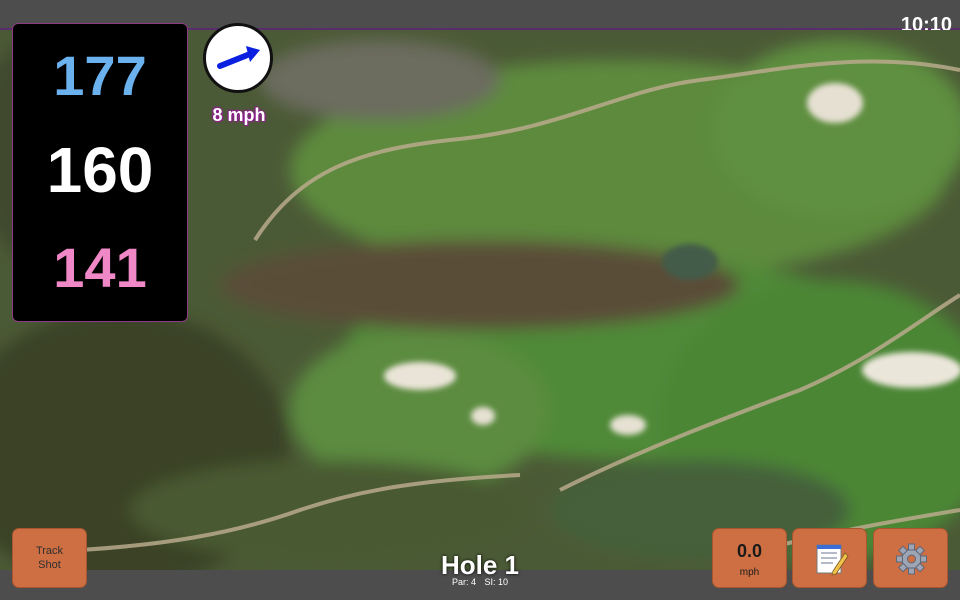 Image resolution: width=960 pixels, height=600 pixels. Describe the element at coordinates (496, 582) in the screenshot. I see `hole-si: SI: 10` at that location.